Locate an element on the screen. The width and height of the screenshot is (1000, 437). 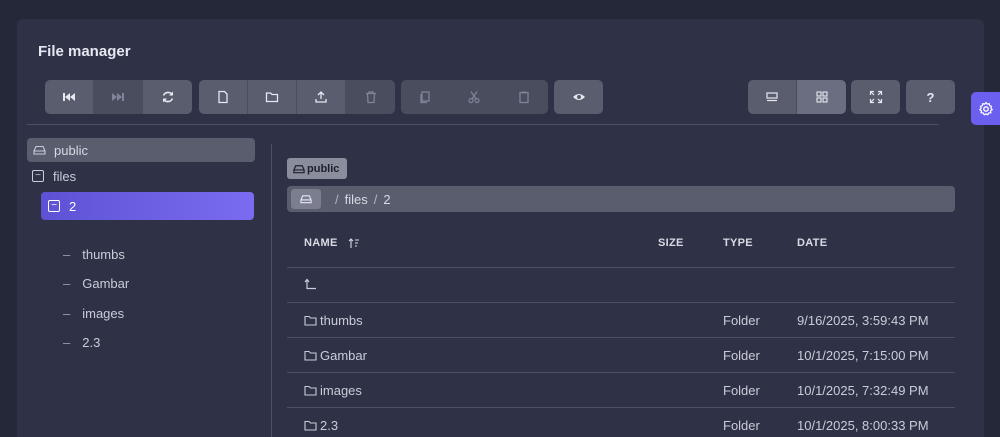
upload-icon is located at coordinates (321, 97).